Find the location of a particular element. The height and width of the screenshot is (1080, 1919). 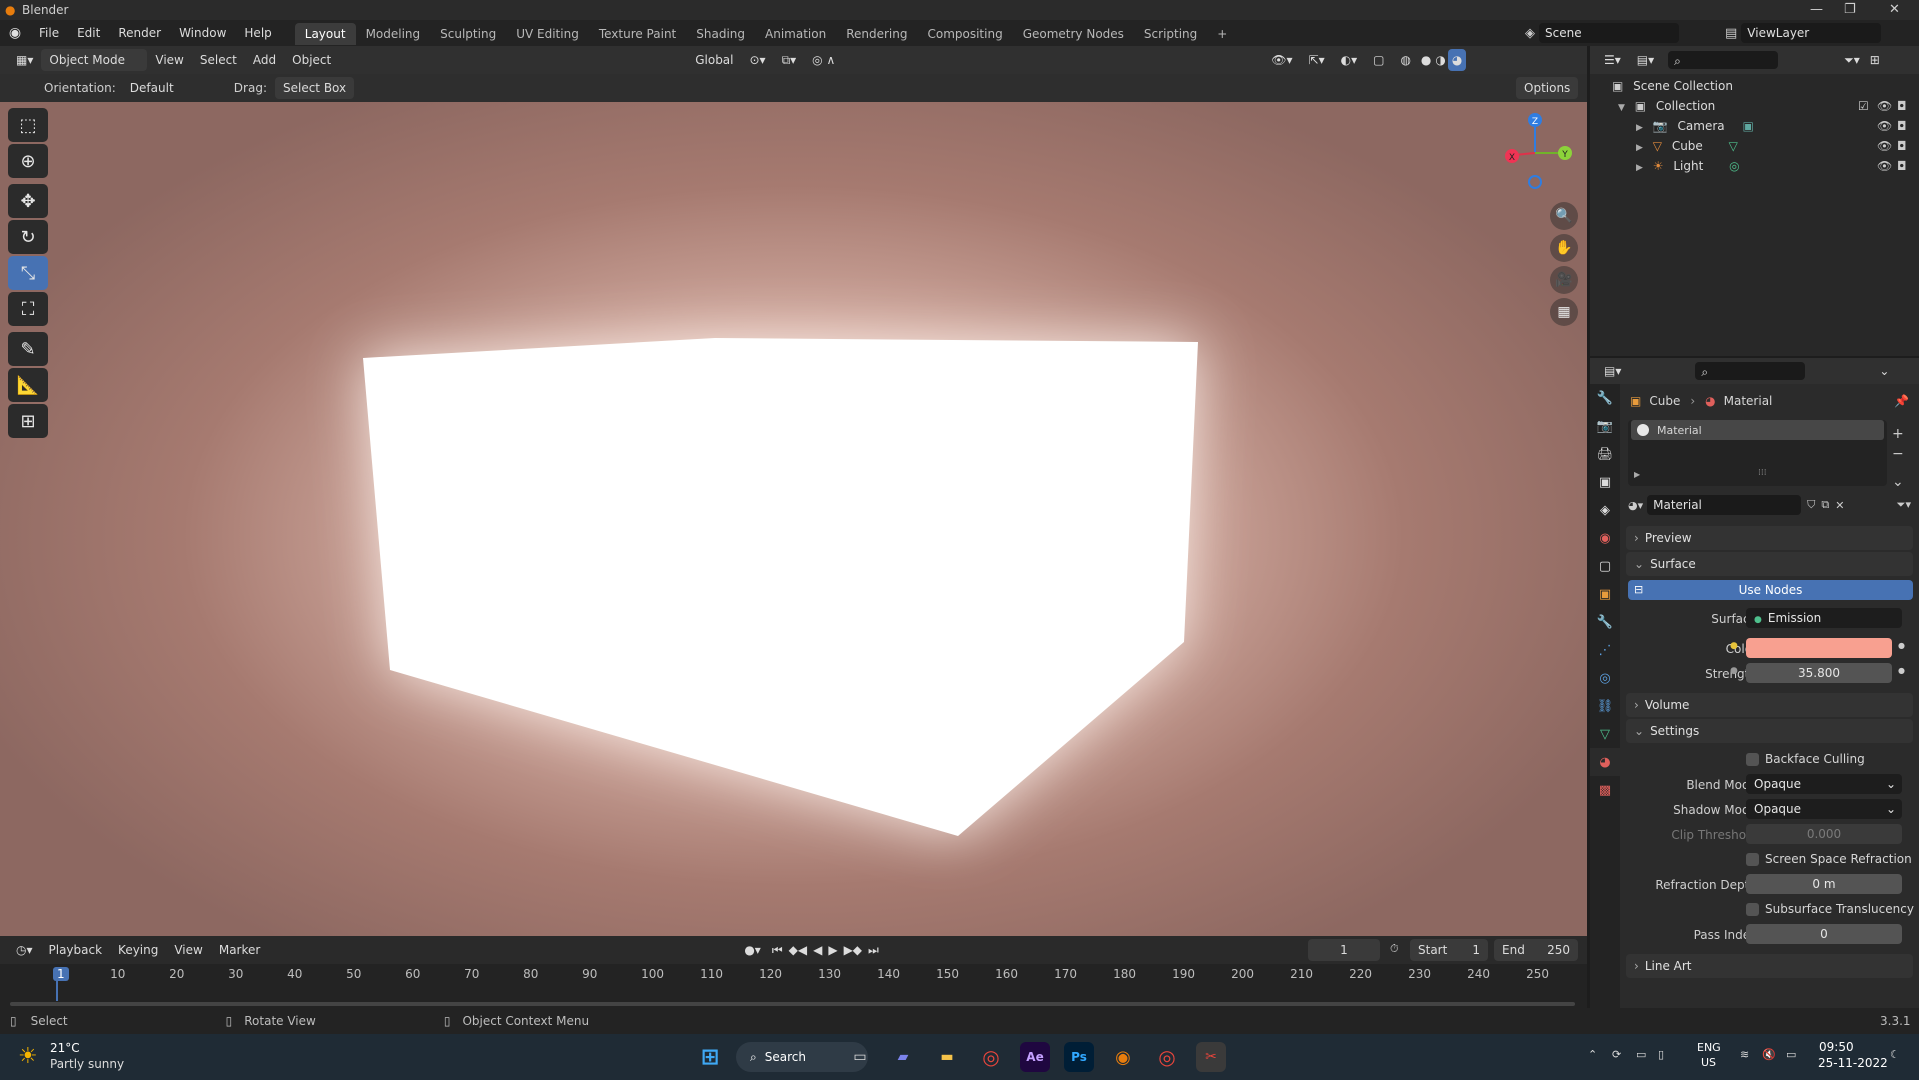

cursor-tool-icon: ⊕ is located at coordinates (28, 161).